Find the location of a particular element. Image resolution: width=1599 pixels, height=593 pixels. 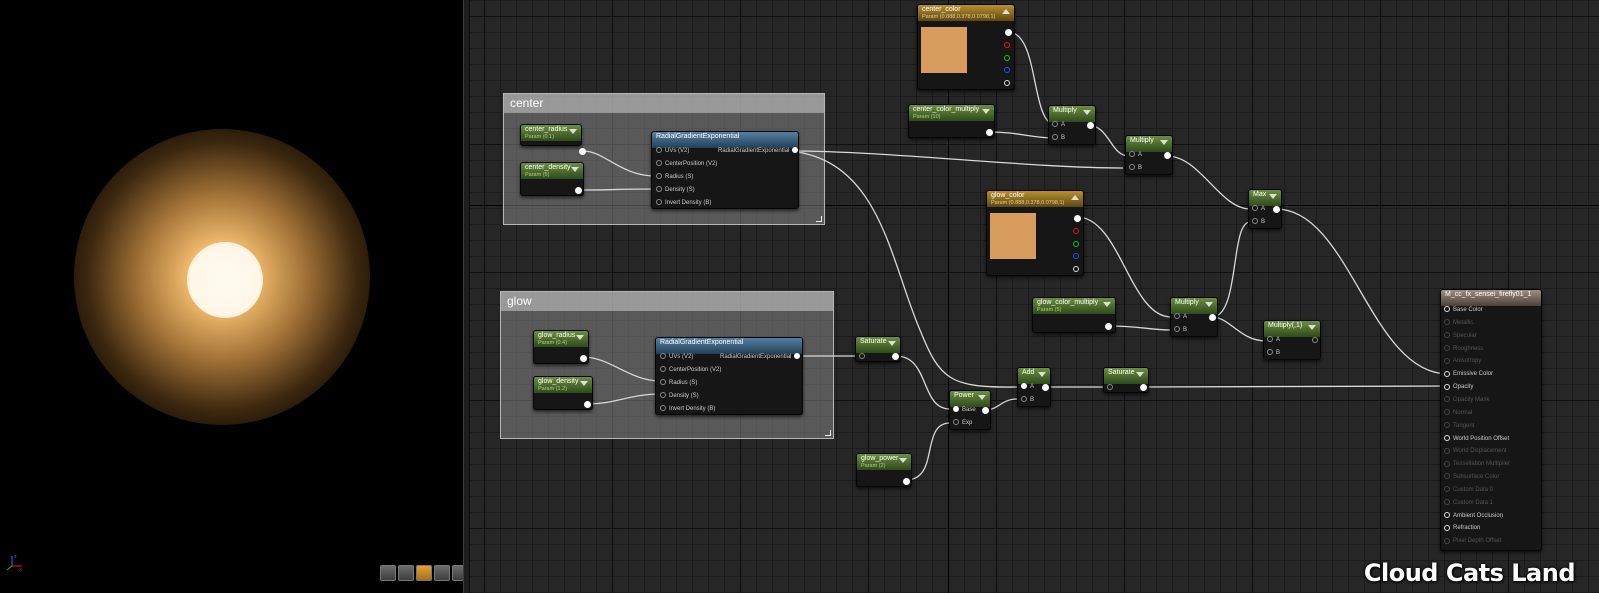

resize-grip-icon is located at coordinates (819, 219).